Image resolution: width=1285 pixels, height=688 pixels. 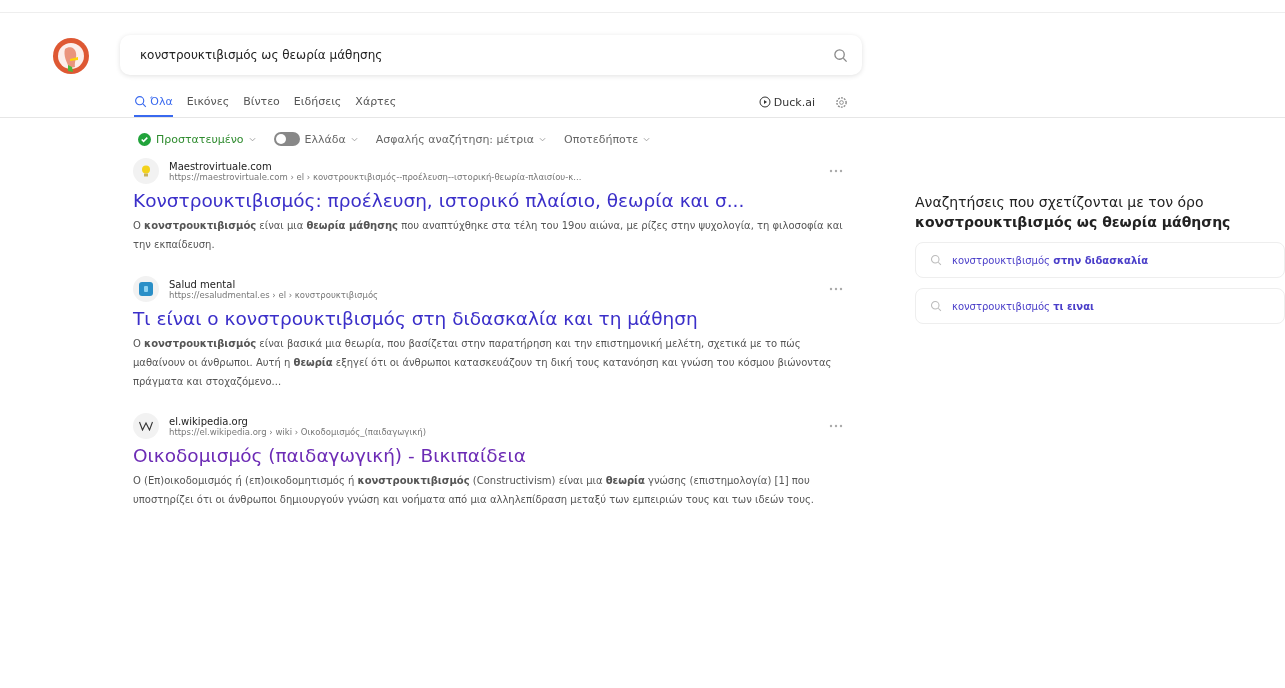 I want to click on search-tab: Χάρτες, so click(x=376, y=102).